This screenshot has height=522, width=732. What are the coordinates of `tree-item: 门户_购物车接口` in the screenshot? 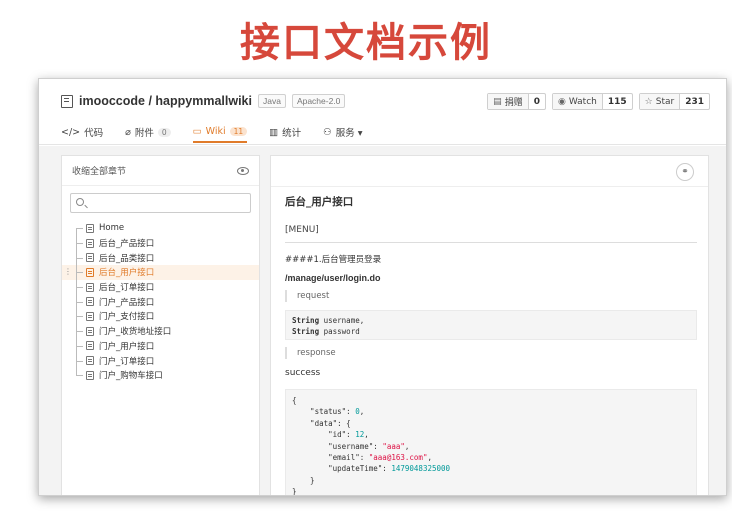 It's located at (160, 375).